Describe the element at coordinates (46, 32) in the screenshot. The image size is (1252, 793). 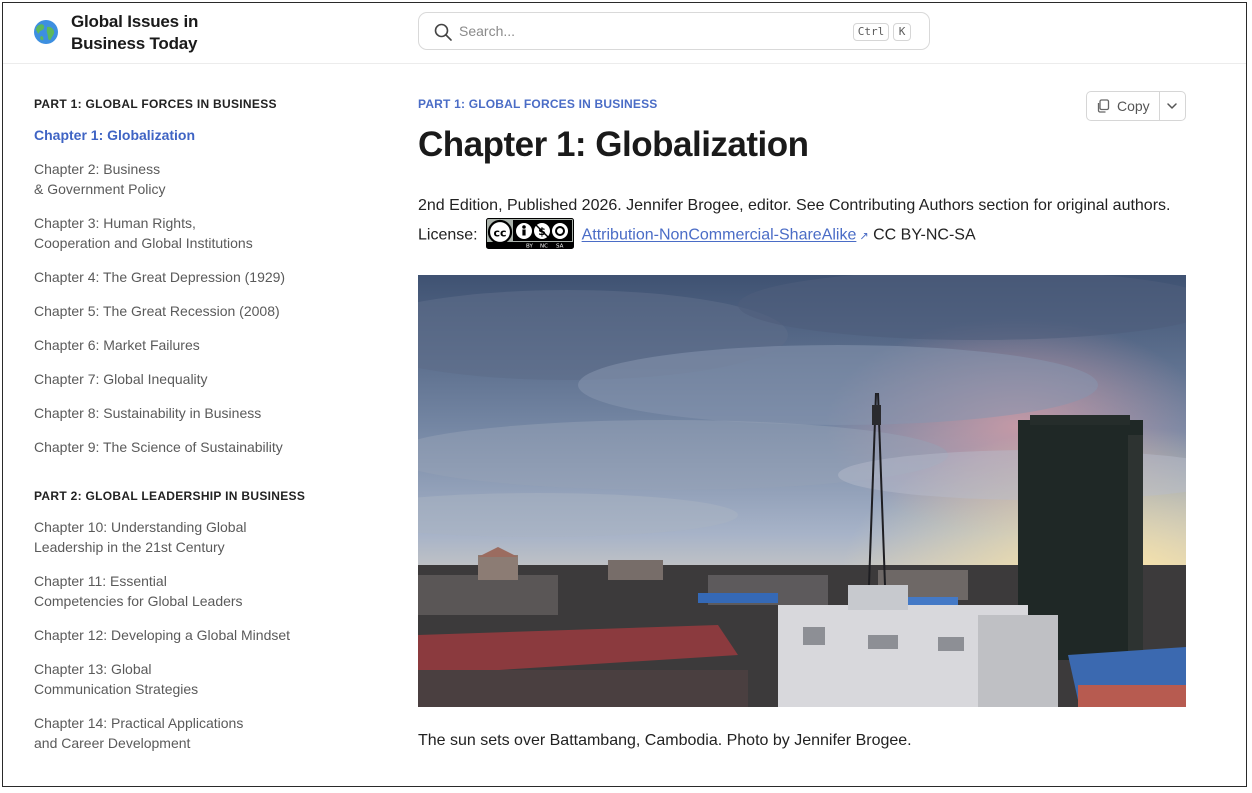
I see `globe-icon` at that location.